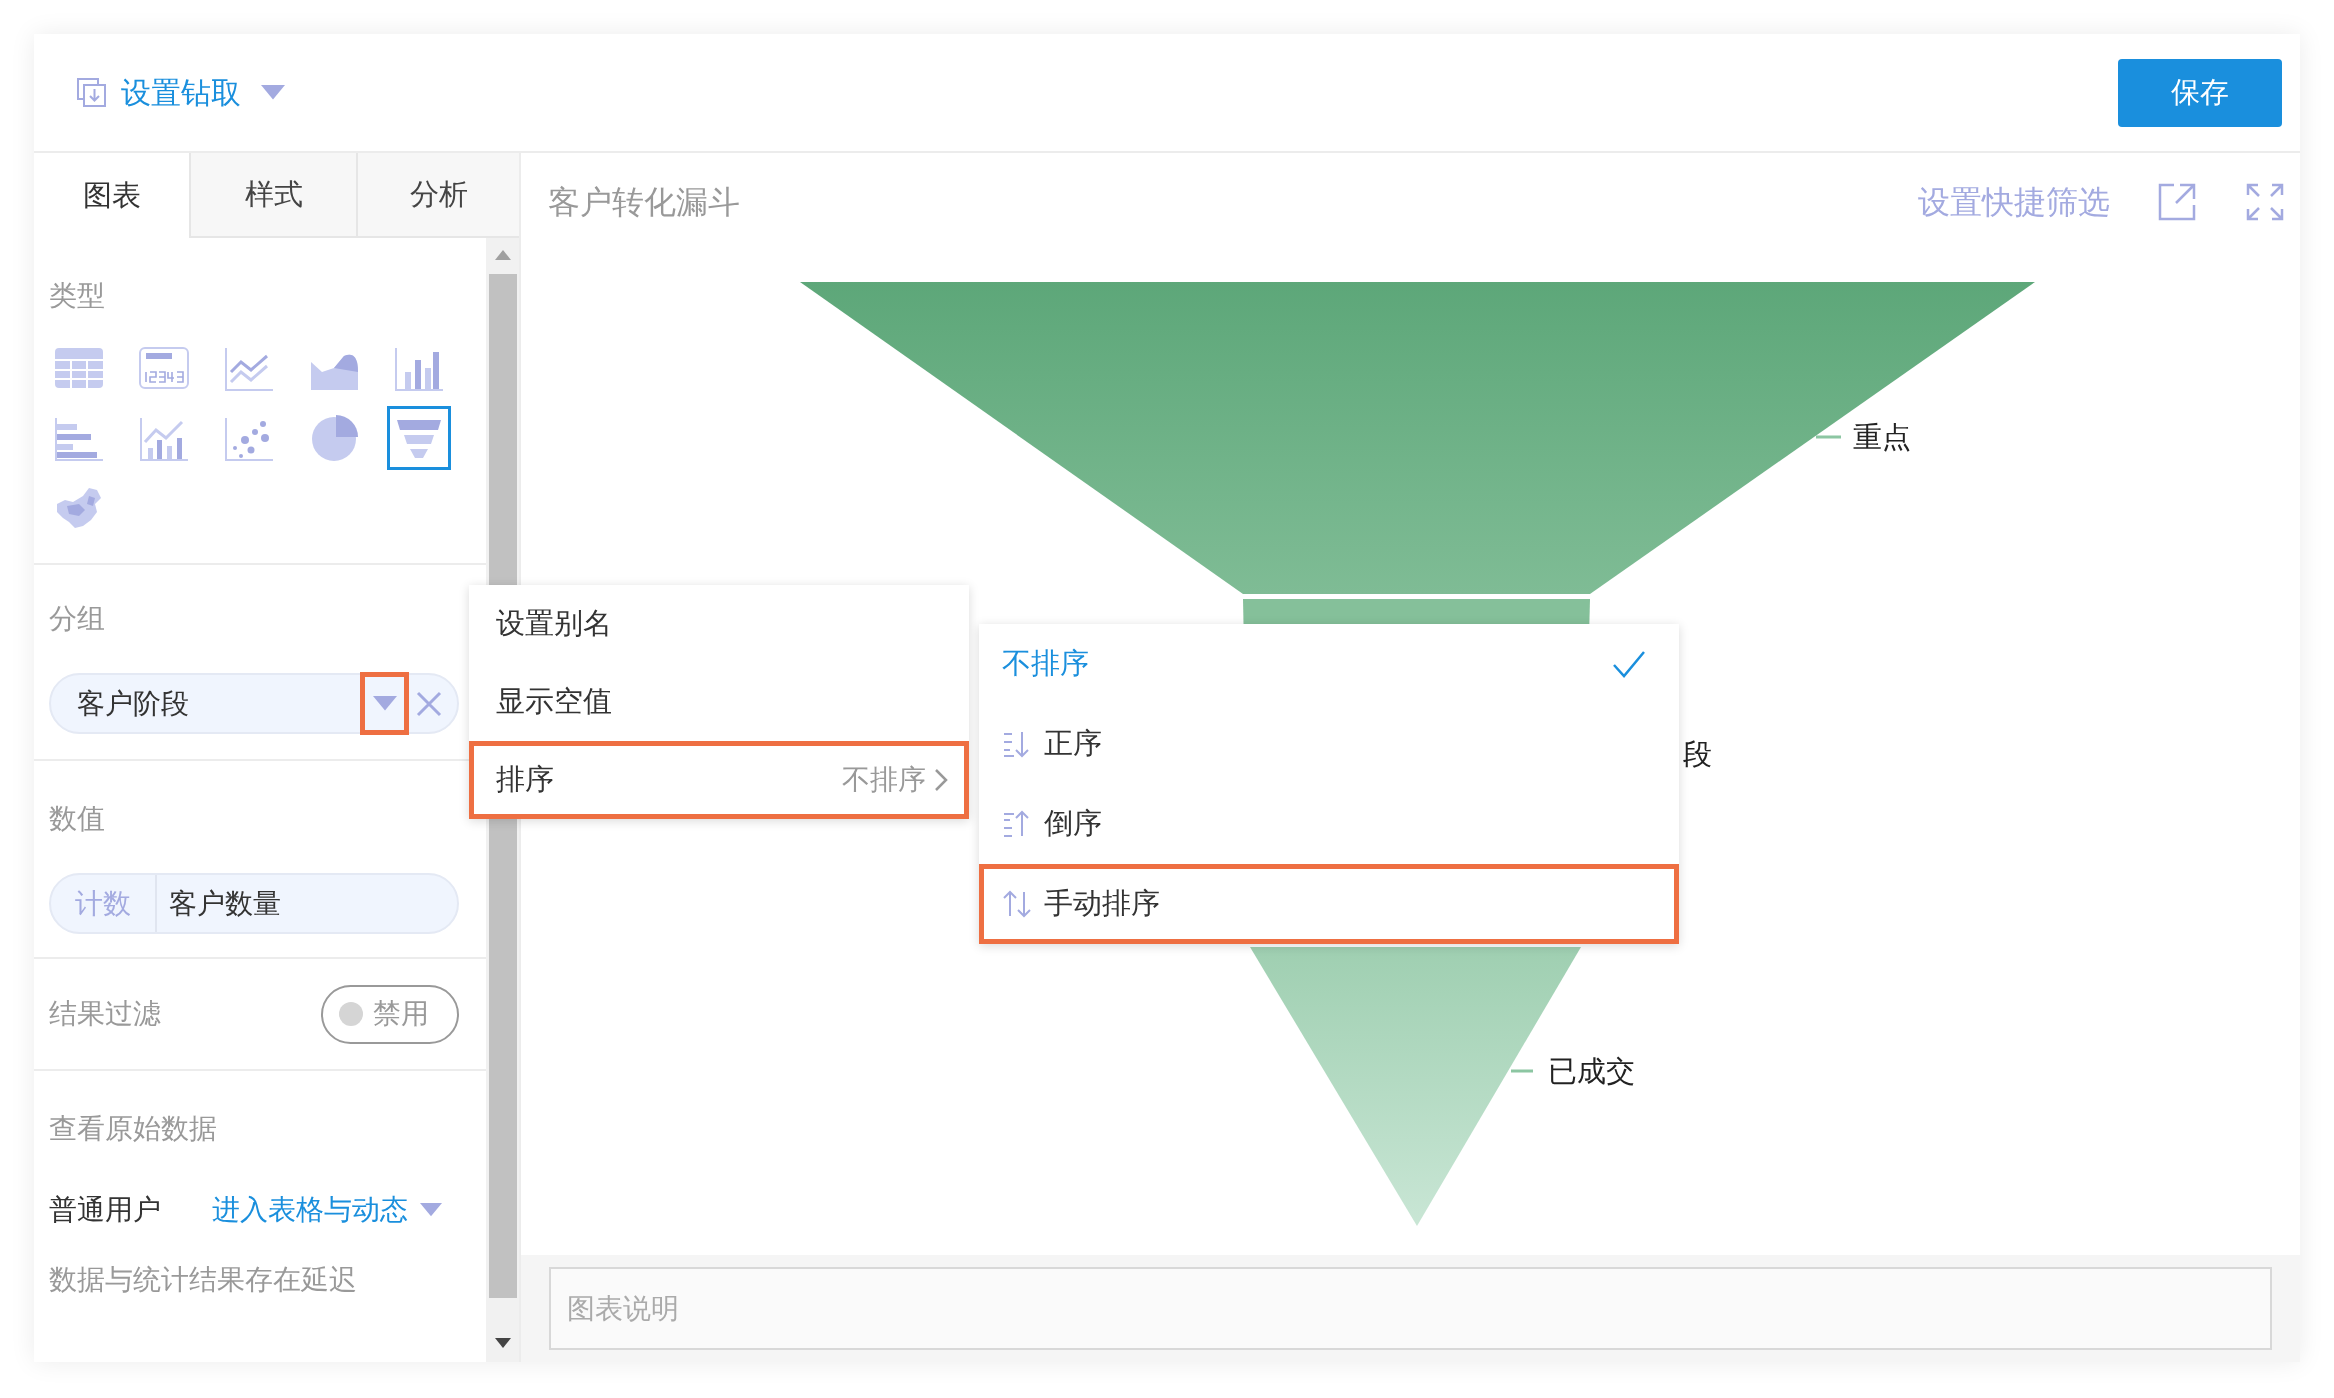 The image size is (2334, 1398). Describe the element at coordinates (105, 1210) in the screenshot. I see `user-role-label: 普通用户` at that location.